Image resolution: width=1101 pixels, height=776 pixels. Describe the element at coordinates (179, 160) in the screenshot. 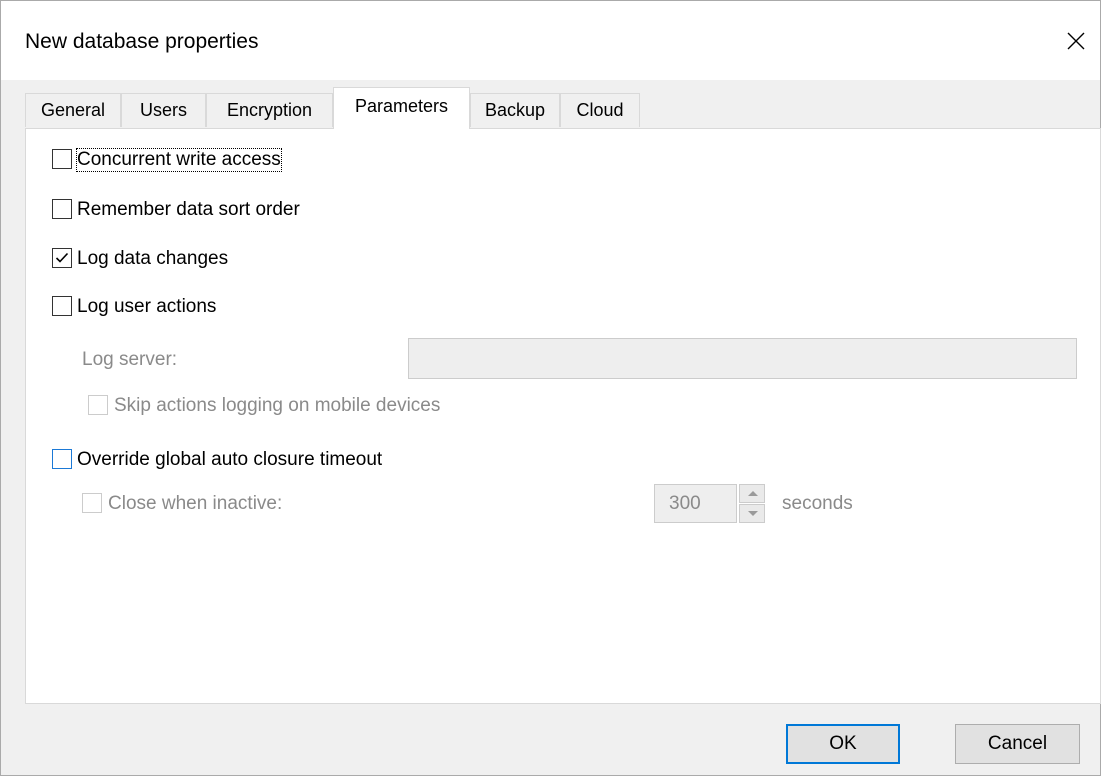

I see `concurrent-write-label: Concurrent write access` at that location.